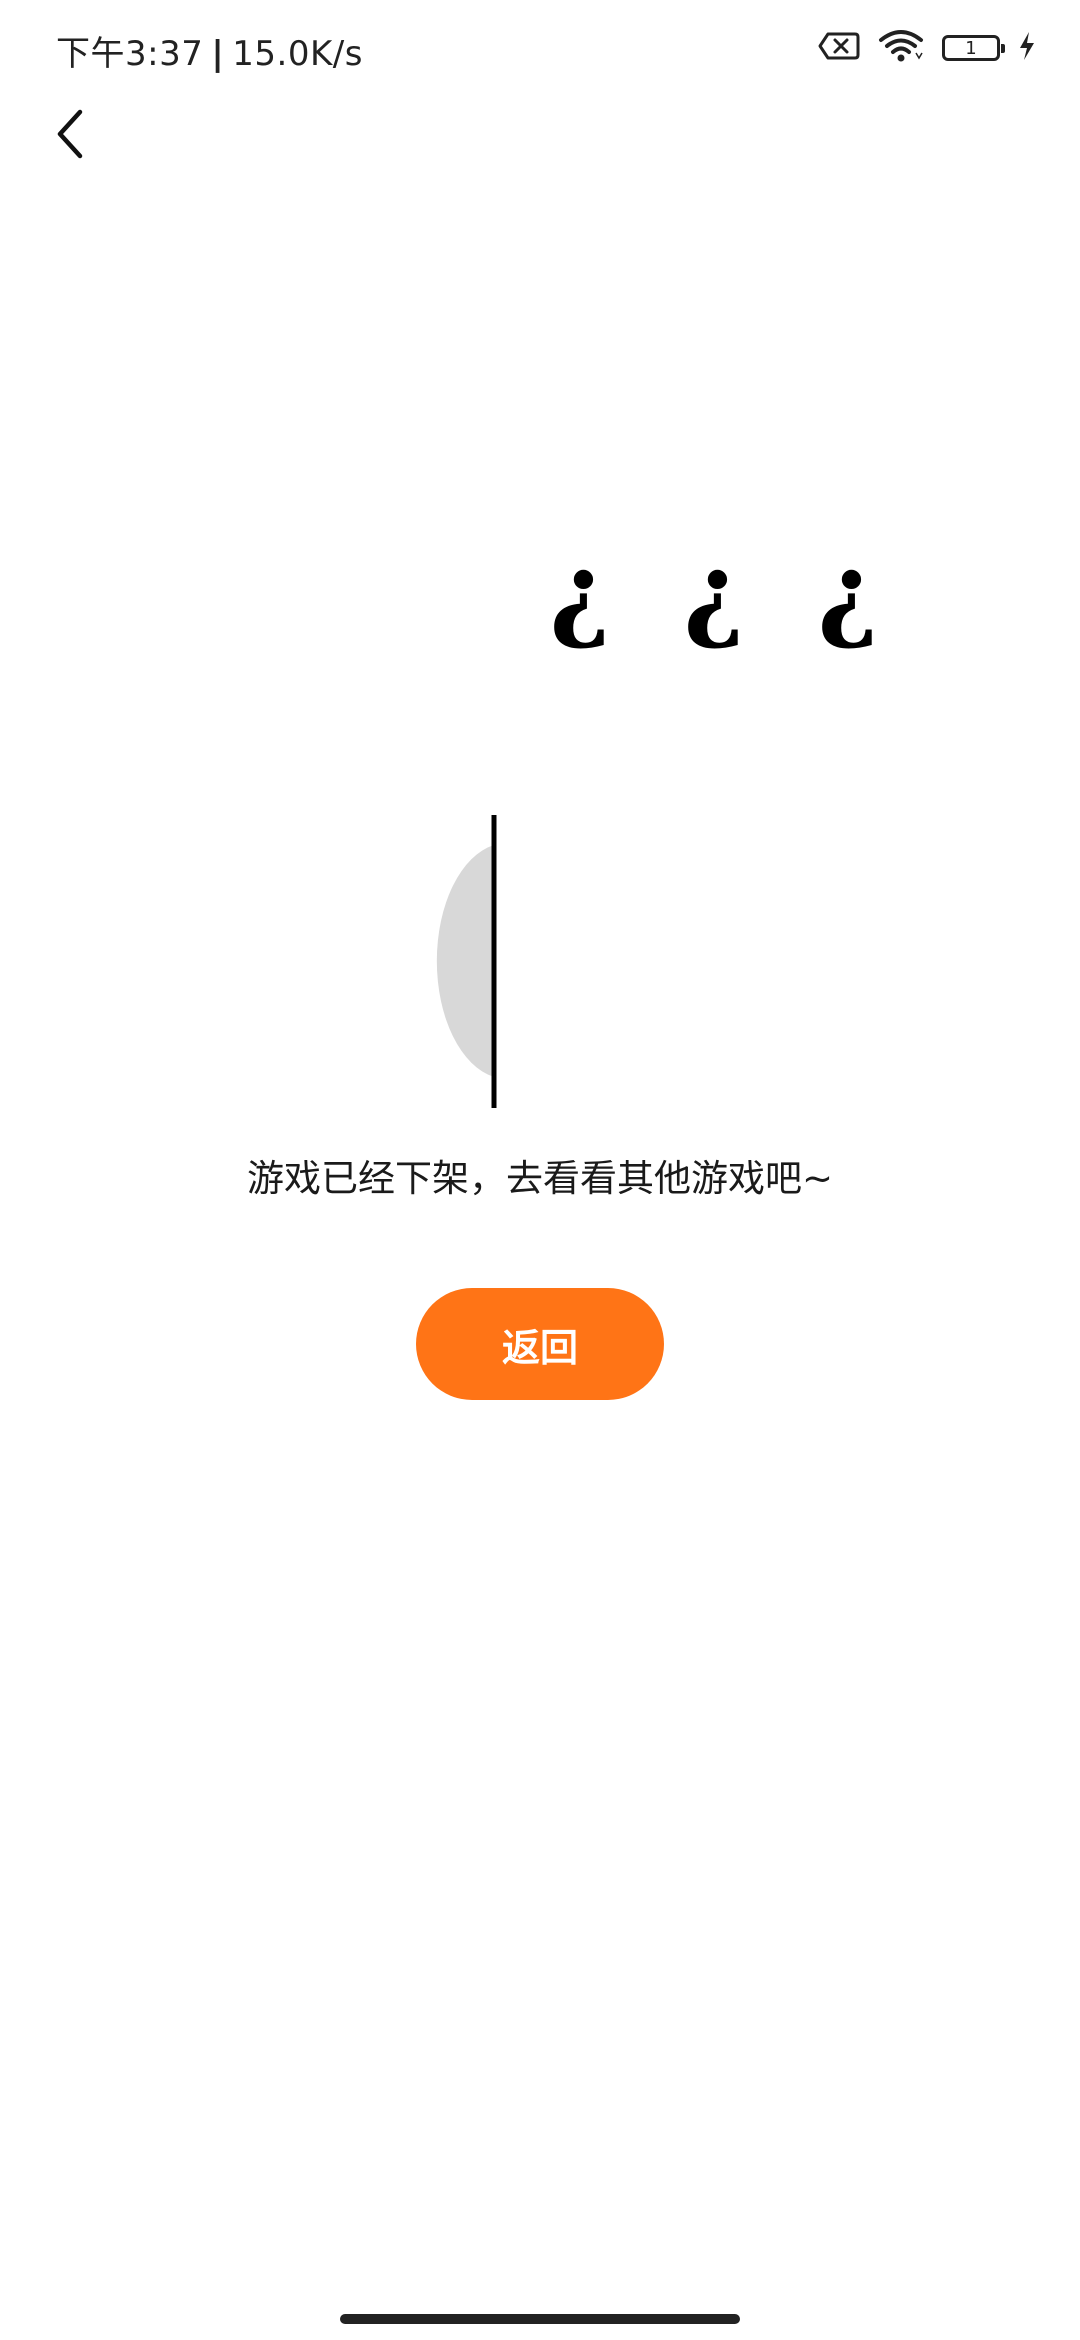 Image resolution: width=1080 pixels, height=2340 pixels. What do you see at coordinates (540, 1344) in the screenshot?
I see `return-button: 返回` at bounding box center [540, 1344].